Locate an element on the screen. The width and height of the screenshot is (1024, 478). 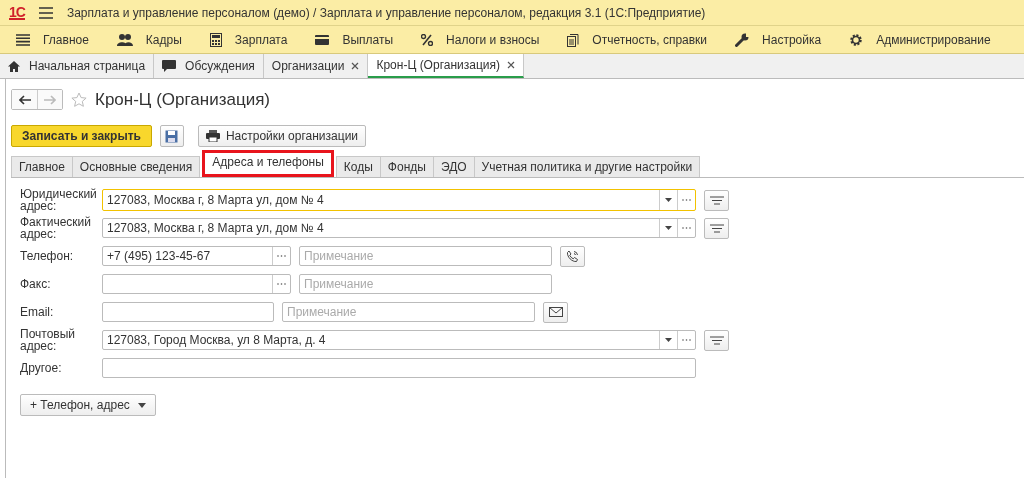
app-logo: 1С is located at coordinates (17, 12).